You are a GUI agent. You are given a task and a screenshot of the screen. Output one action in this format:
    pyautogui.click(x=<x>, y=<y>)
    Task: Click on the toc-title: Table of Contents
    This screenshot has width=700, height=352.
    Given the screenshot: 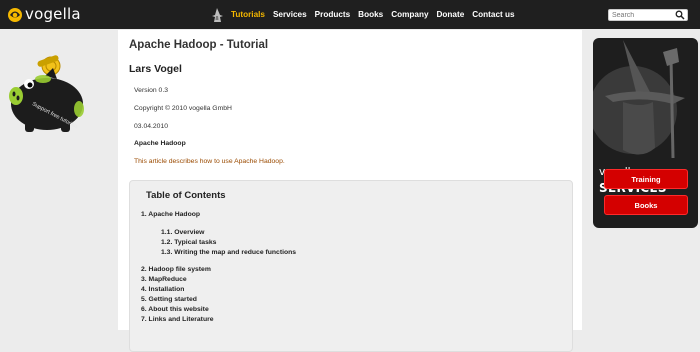 What is the action you would take?
    pyautogui.click(x=186, y=195)
    